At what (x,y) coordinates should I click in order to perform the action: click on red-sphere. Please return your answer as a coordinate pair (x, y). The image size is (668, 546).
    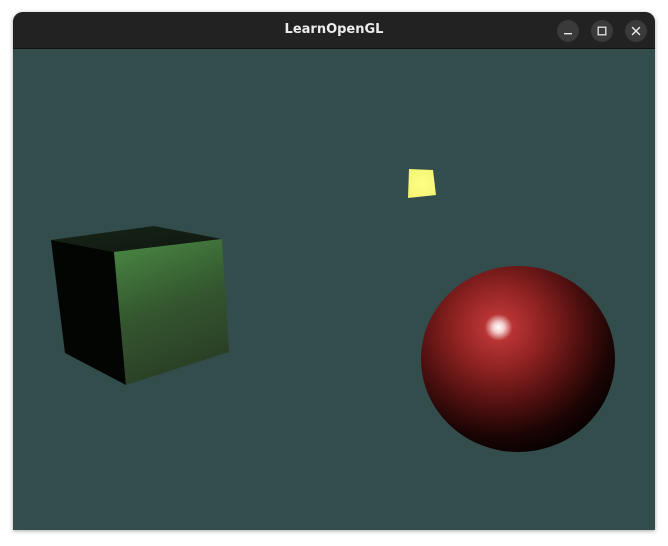
    Looking at the image, I should click on (518, 359).